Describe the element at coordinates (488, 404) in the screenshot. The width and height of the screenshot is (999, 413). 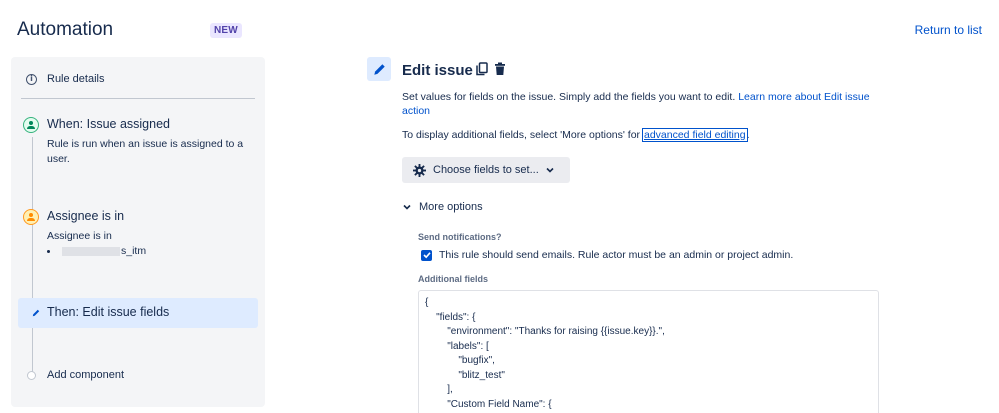
I see `code-line: "Custom Field Name": {` at that location.